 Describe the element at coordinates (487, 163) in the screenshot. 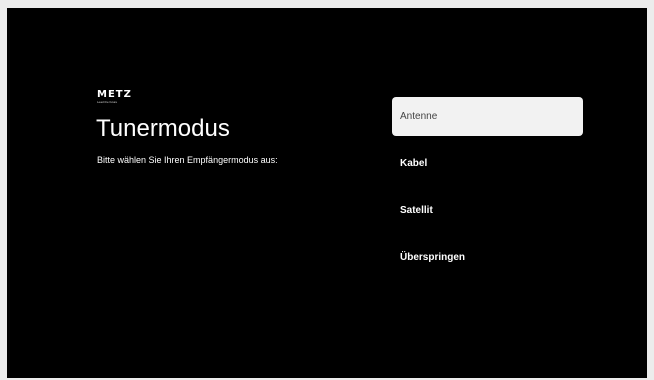

I see `option-kabel: Kabel` at that location.